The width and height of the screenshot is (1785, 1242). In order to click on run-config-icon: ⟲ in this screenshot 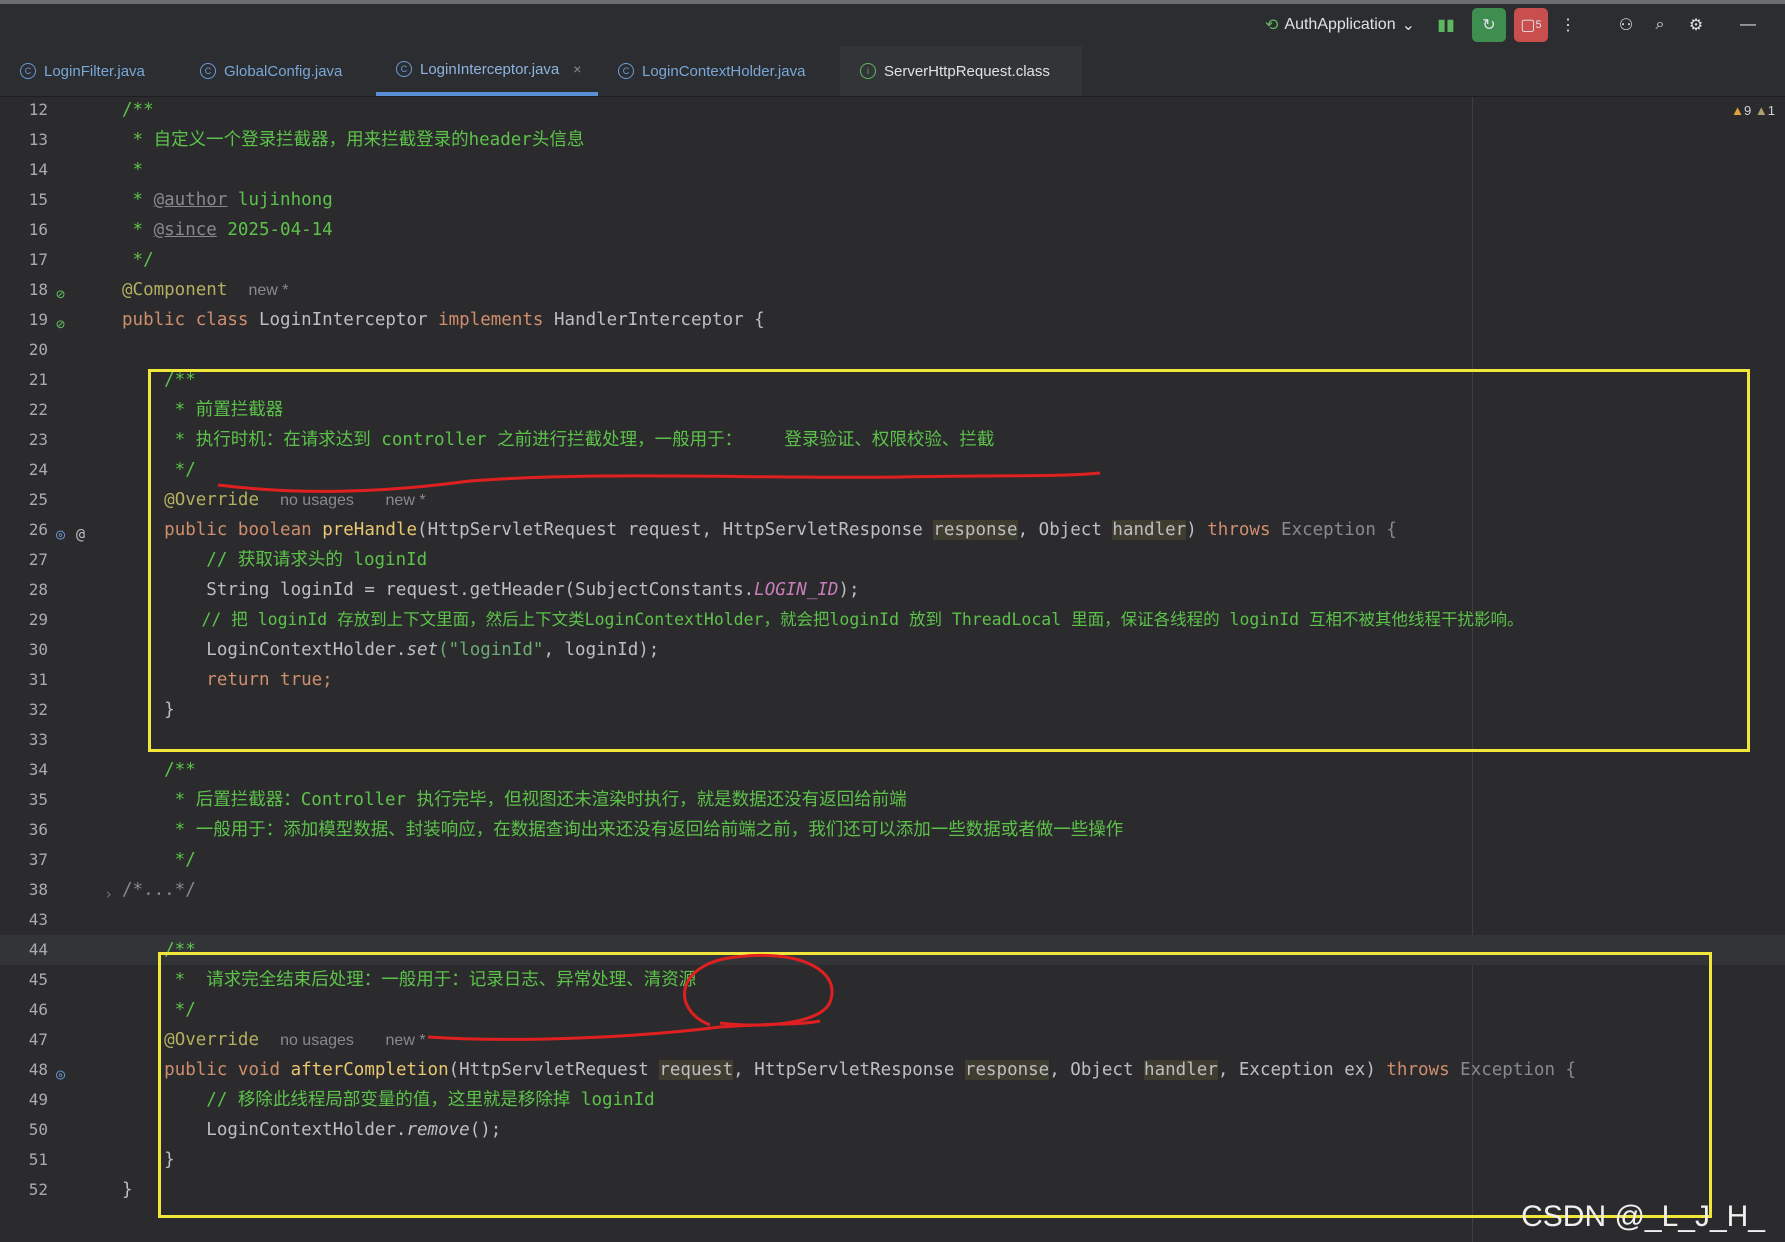, I will do `click(1272, 25)`.